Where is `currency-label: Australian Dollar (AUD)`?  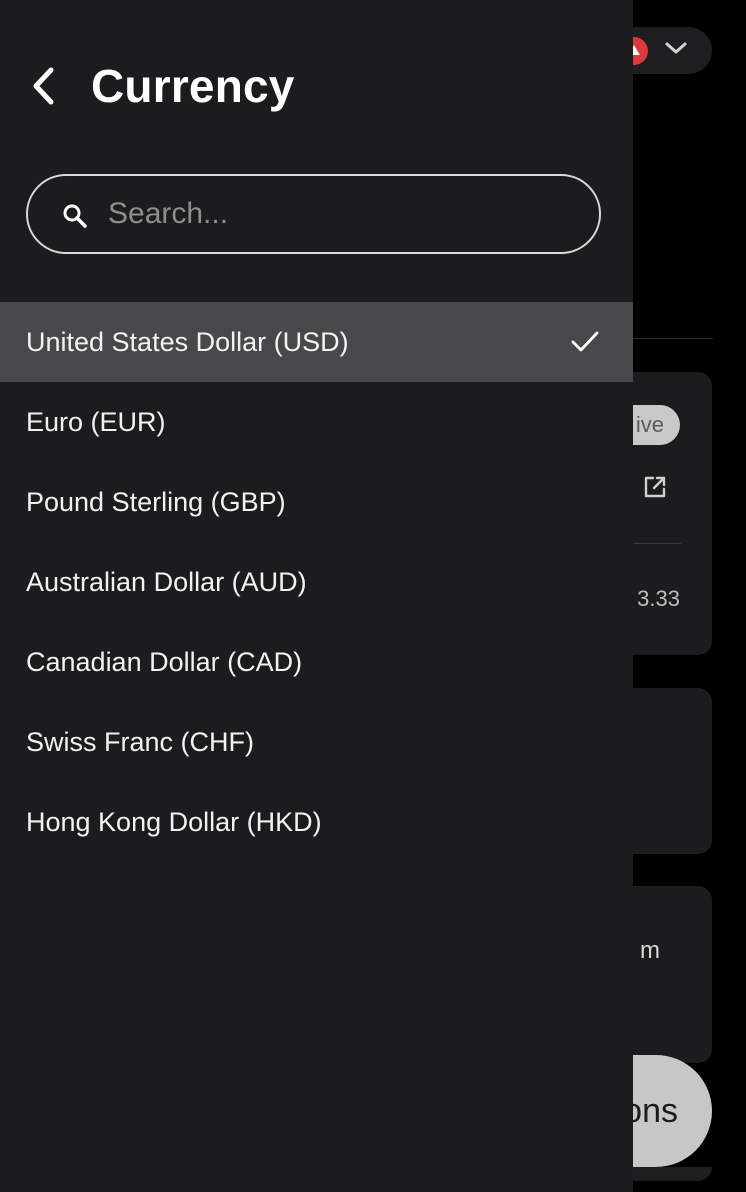
currency-label: Australian Dollar (AUD) is located at coordinates (166, 581).